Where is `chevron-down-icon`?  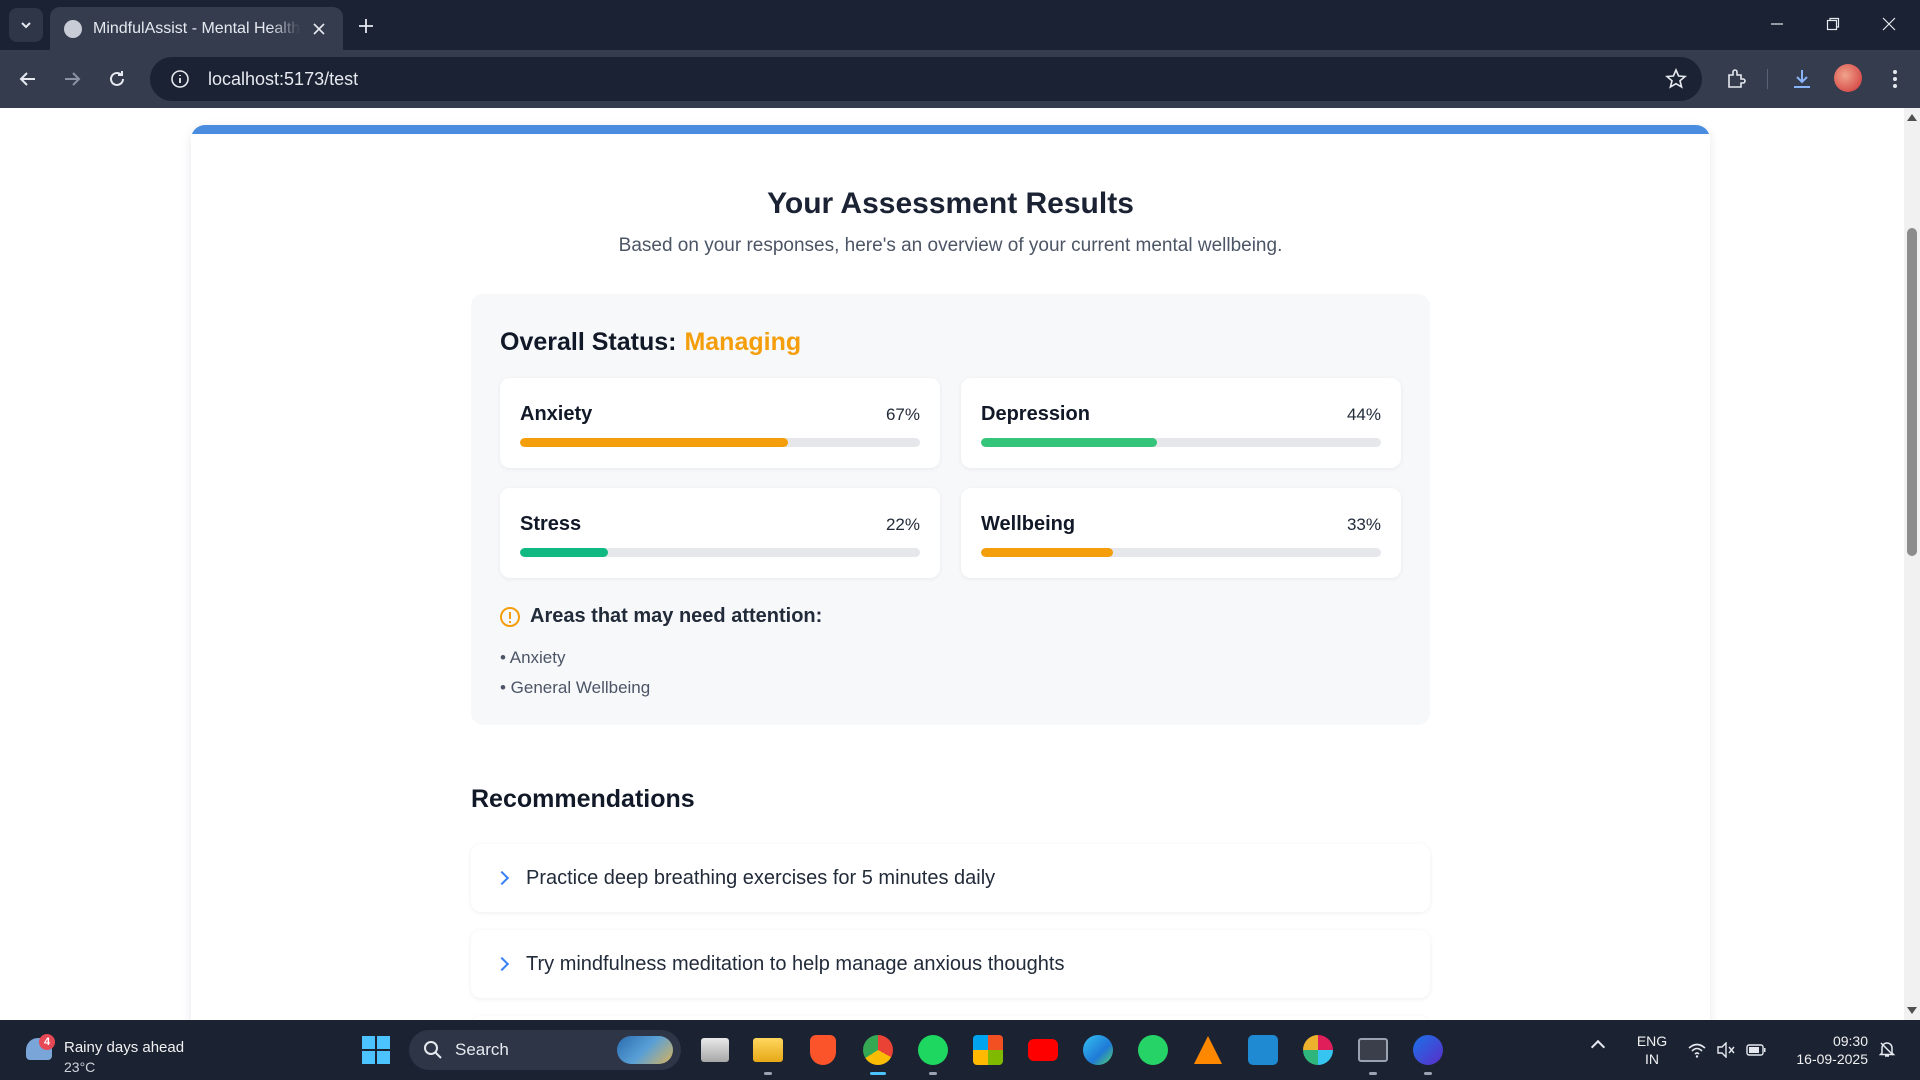 chevron-down-icon is located at coordinates (26, 25).